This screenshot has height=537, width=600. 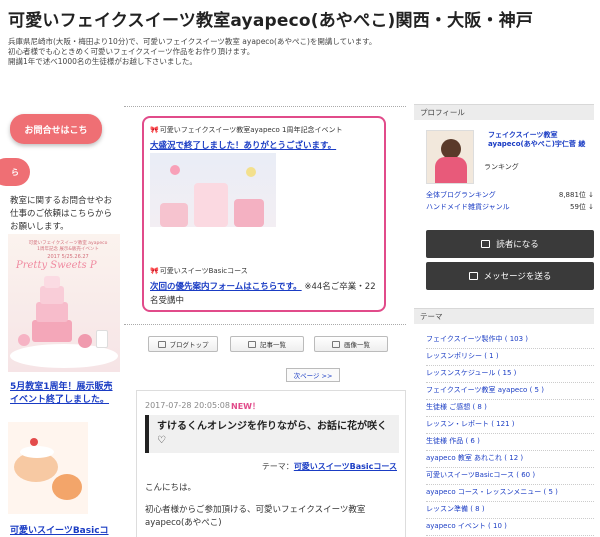 I want to click on event-label: 🎀可愛いフェイクスイーツ教室ayapeco 1周年記念イベント, so click(x=246, y=130).